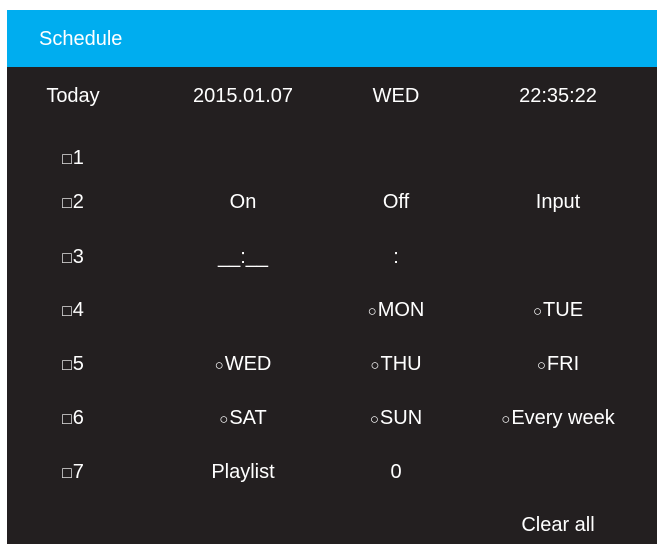  I want to click on schedule-5-checkbox: □5, so click(73, 365).